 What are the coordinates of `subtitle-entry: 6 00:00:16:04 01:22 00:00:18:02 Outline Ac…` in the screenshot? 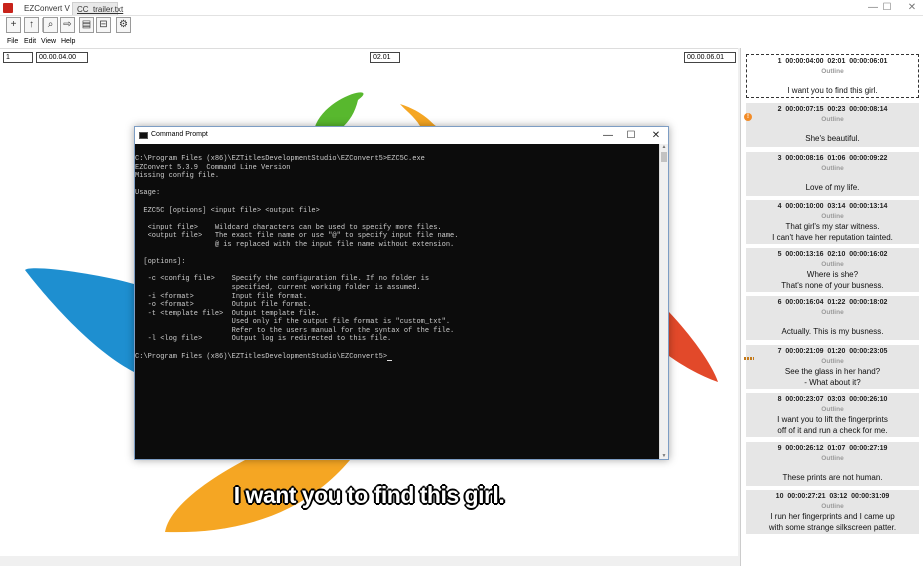 It's located at (832, 318).